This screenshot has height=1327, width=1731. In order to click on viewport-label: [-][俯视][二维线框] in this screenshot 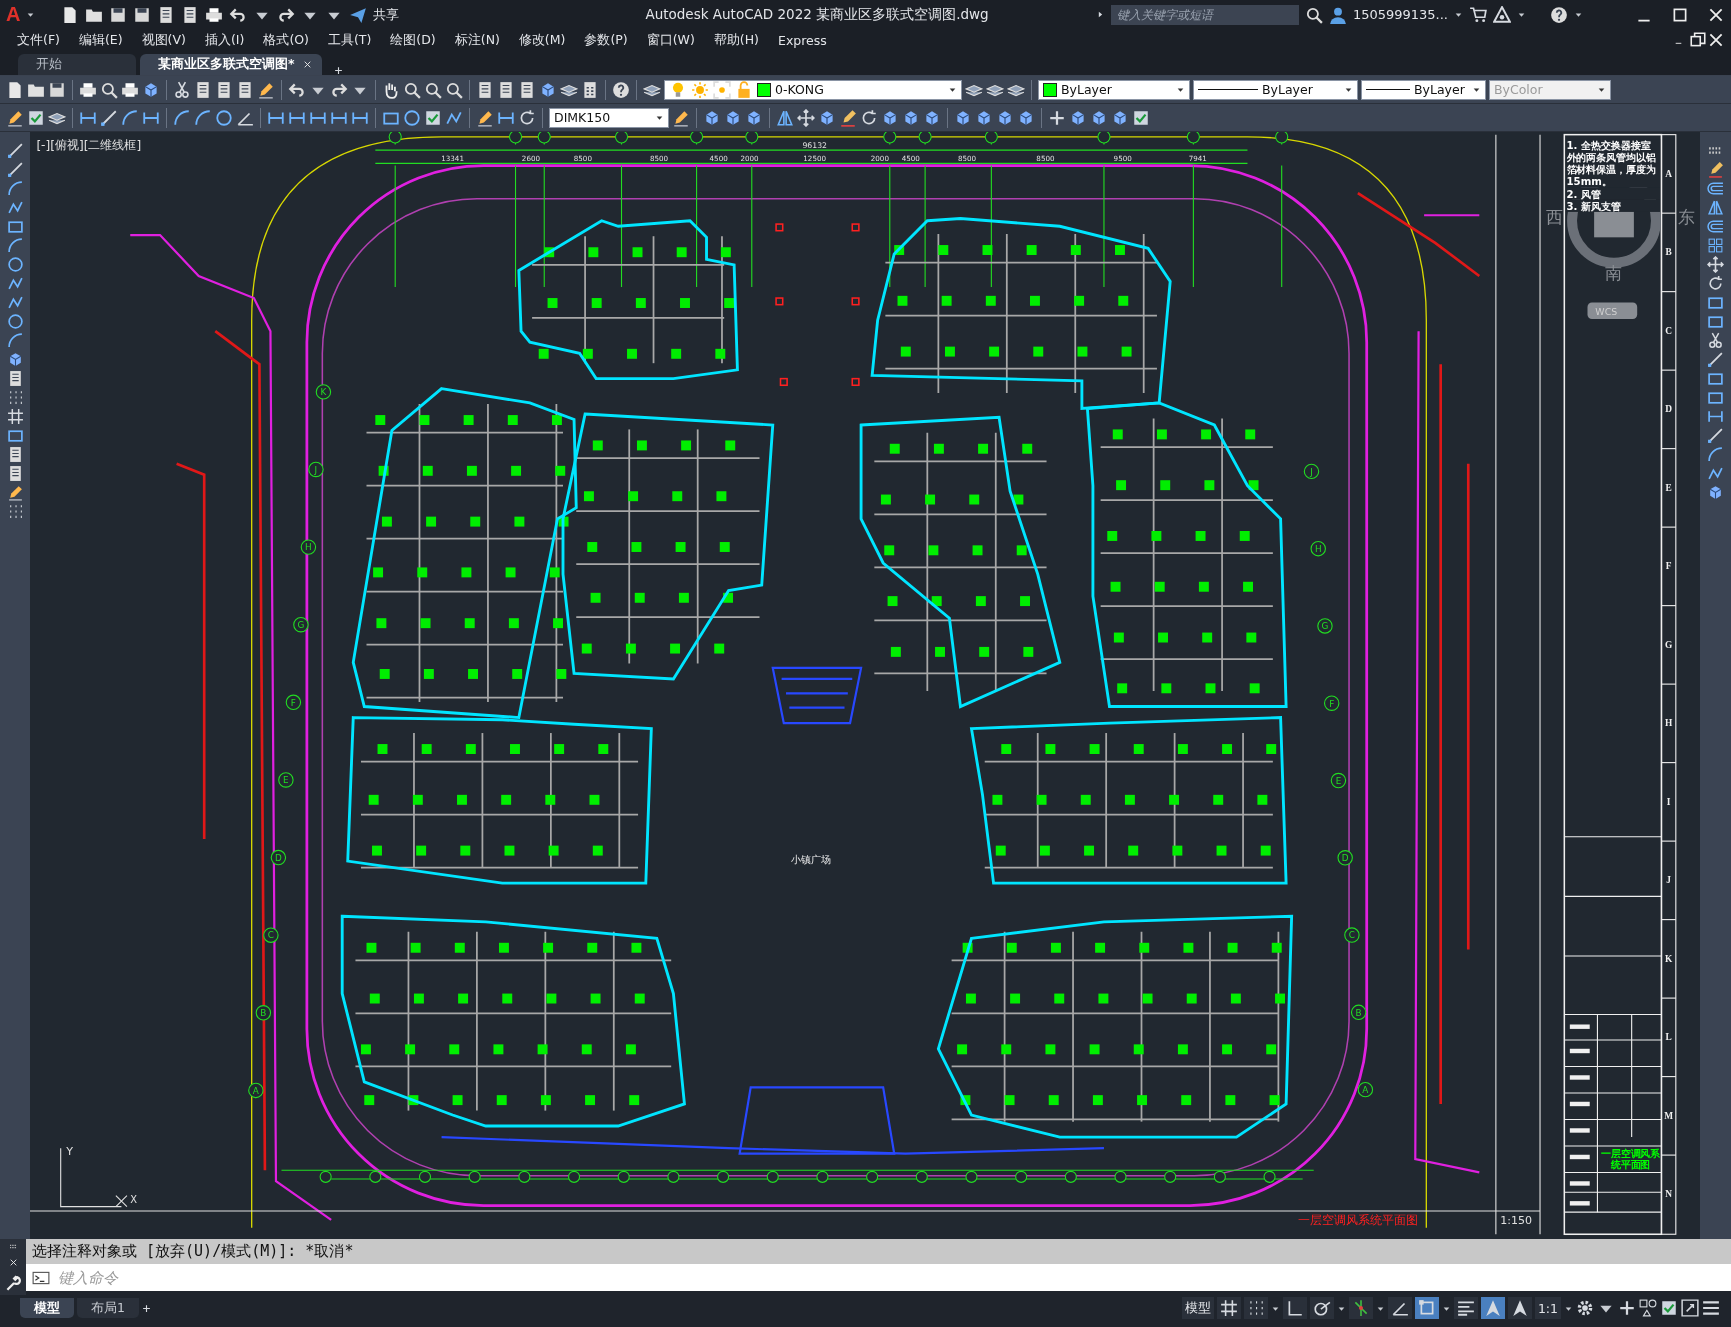, I will do `click(89, 145)`.